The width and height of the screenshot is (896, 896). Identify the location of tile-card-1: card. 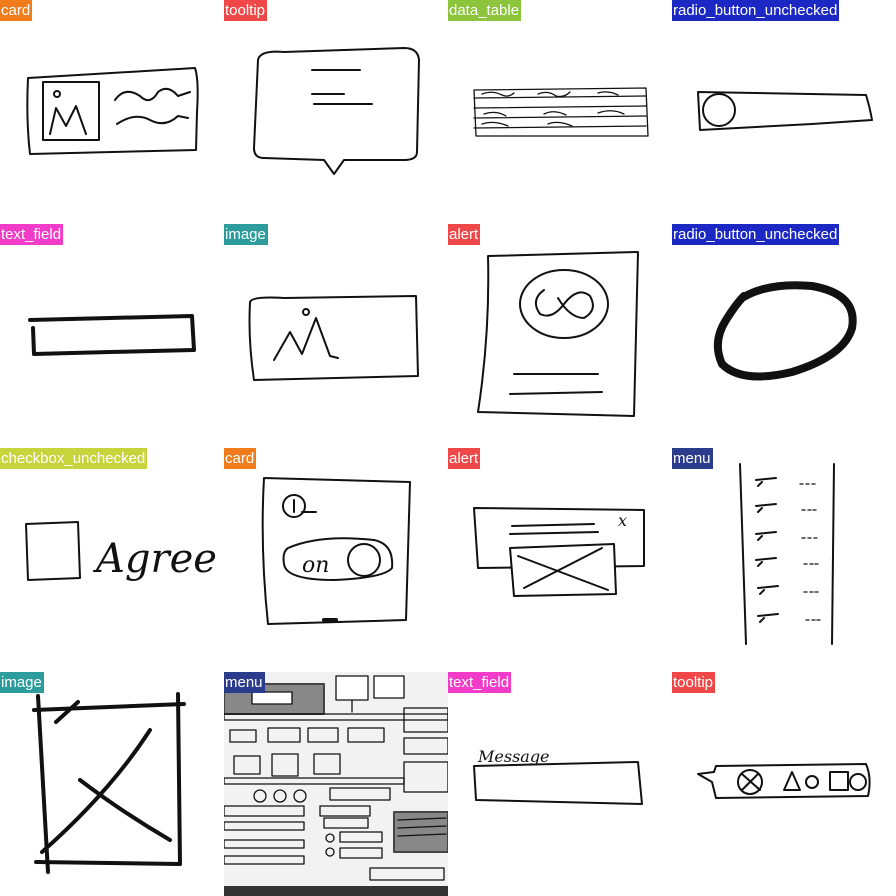
(112, 112).